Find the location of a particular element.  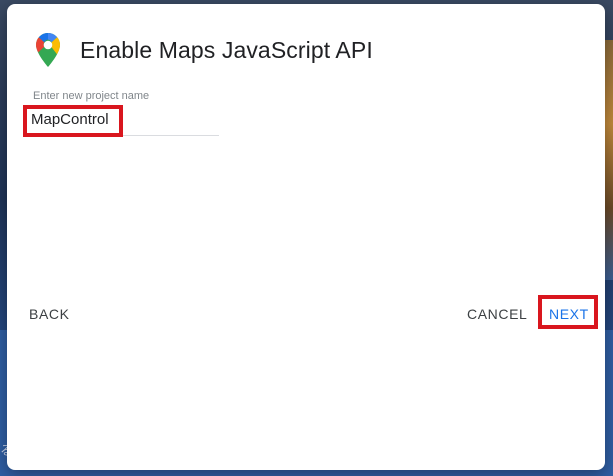

dialog-header: Enable Maps JavaScript API is located at coordinates (204, 50).